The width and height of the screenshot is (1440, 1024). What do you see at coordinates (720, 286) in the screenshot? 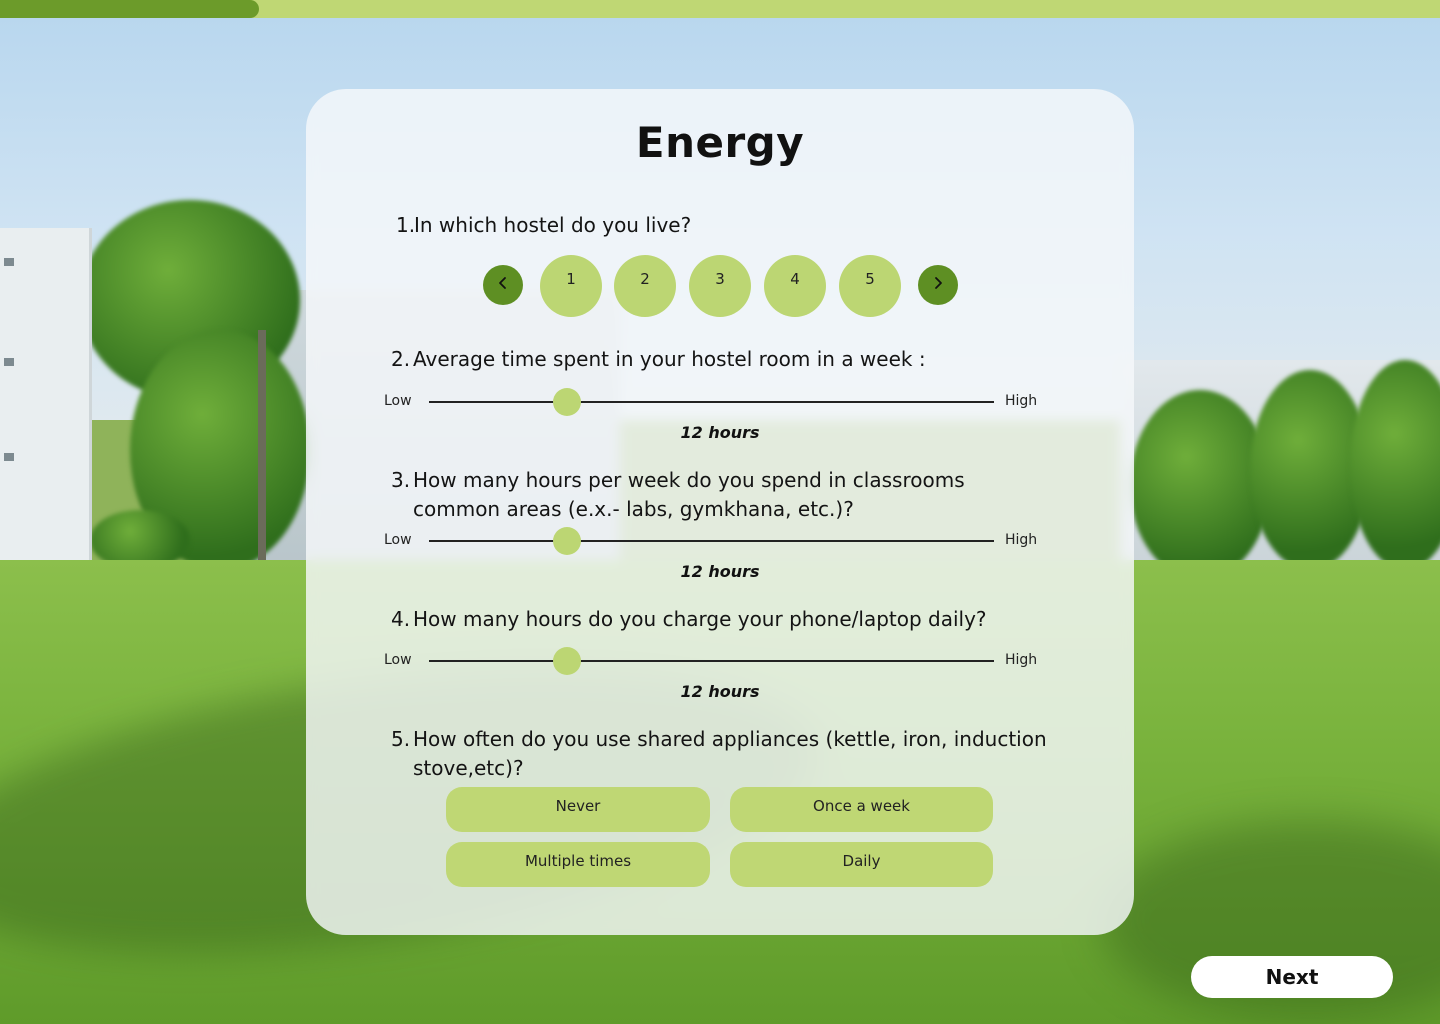
I see `hostel-option-3: 3` at bounding box center [720, 286].